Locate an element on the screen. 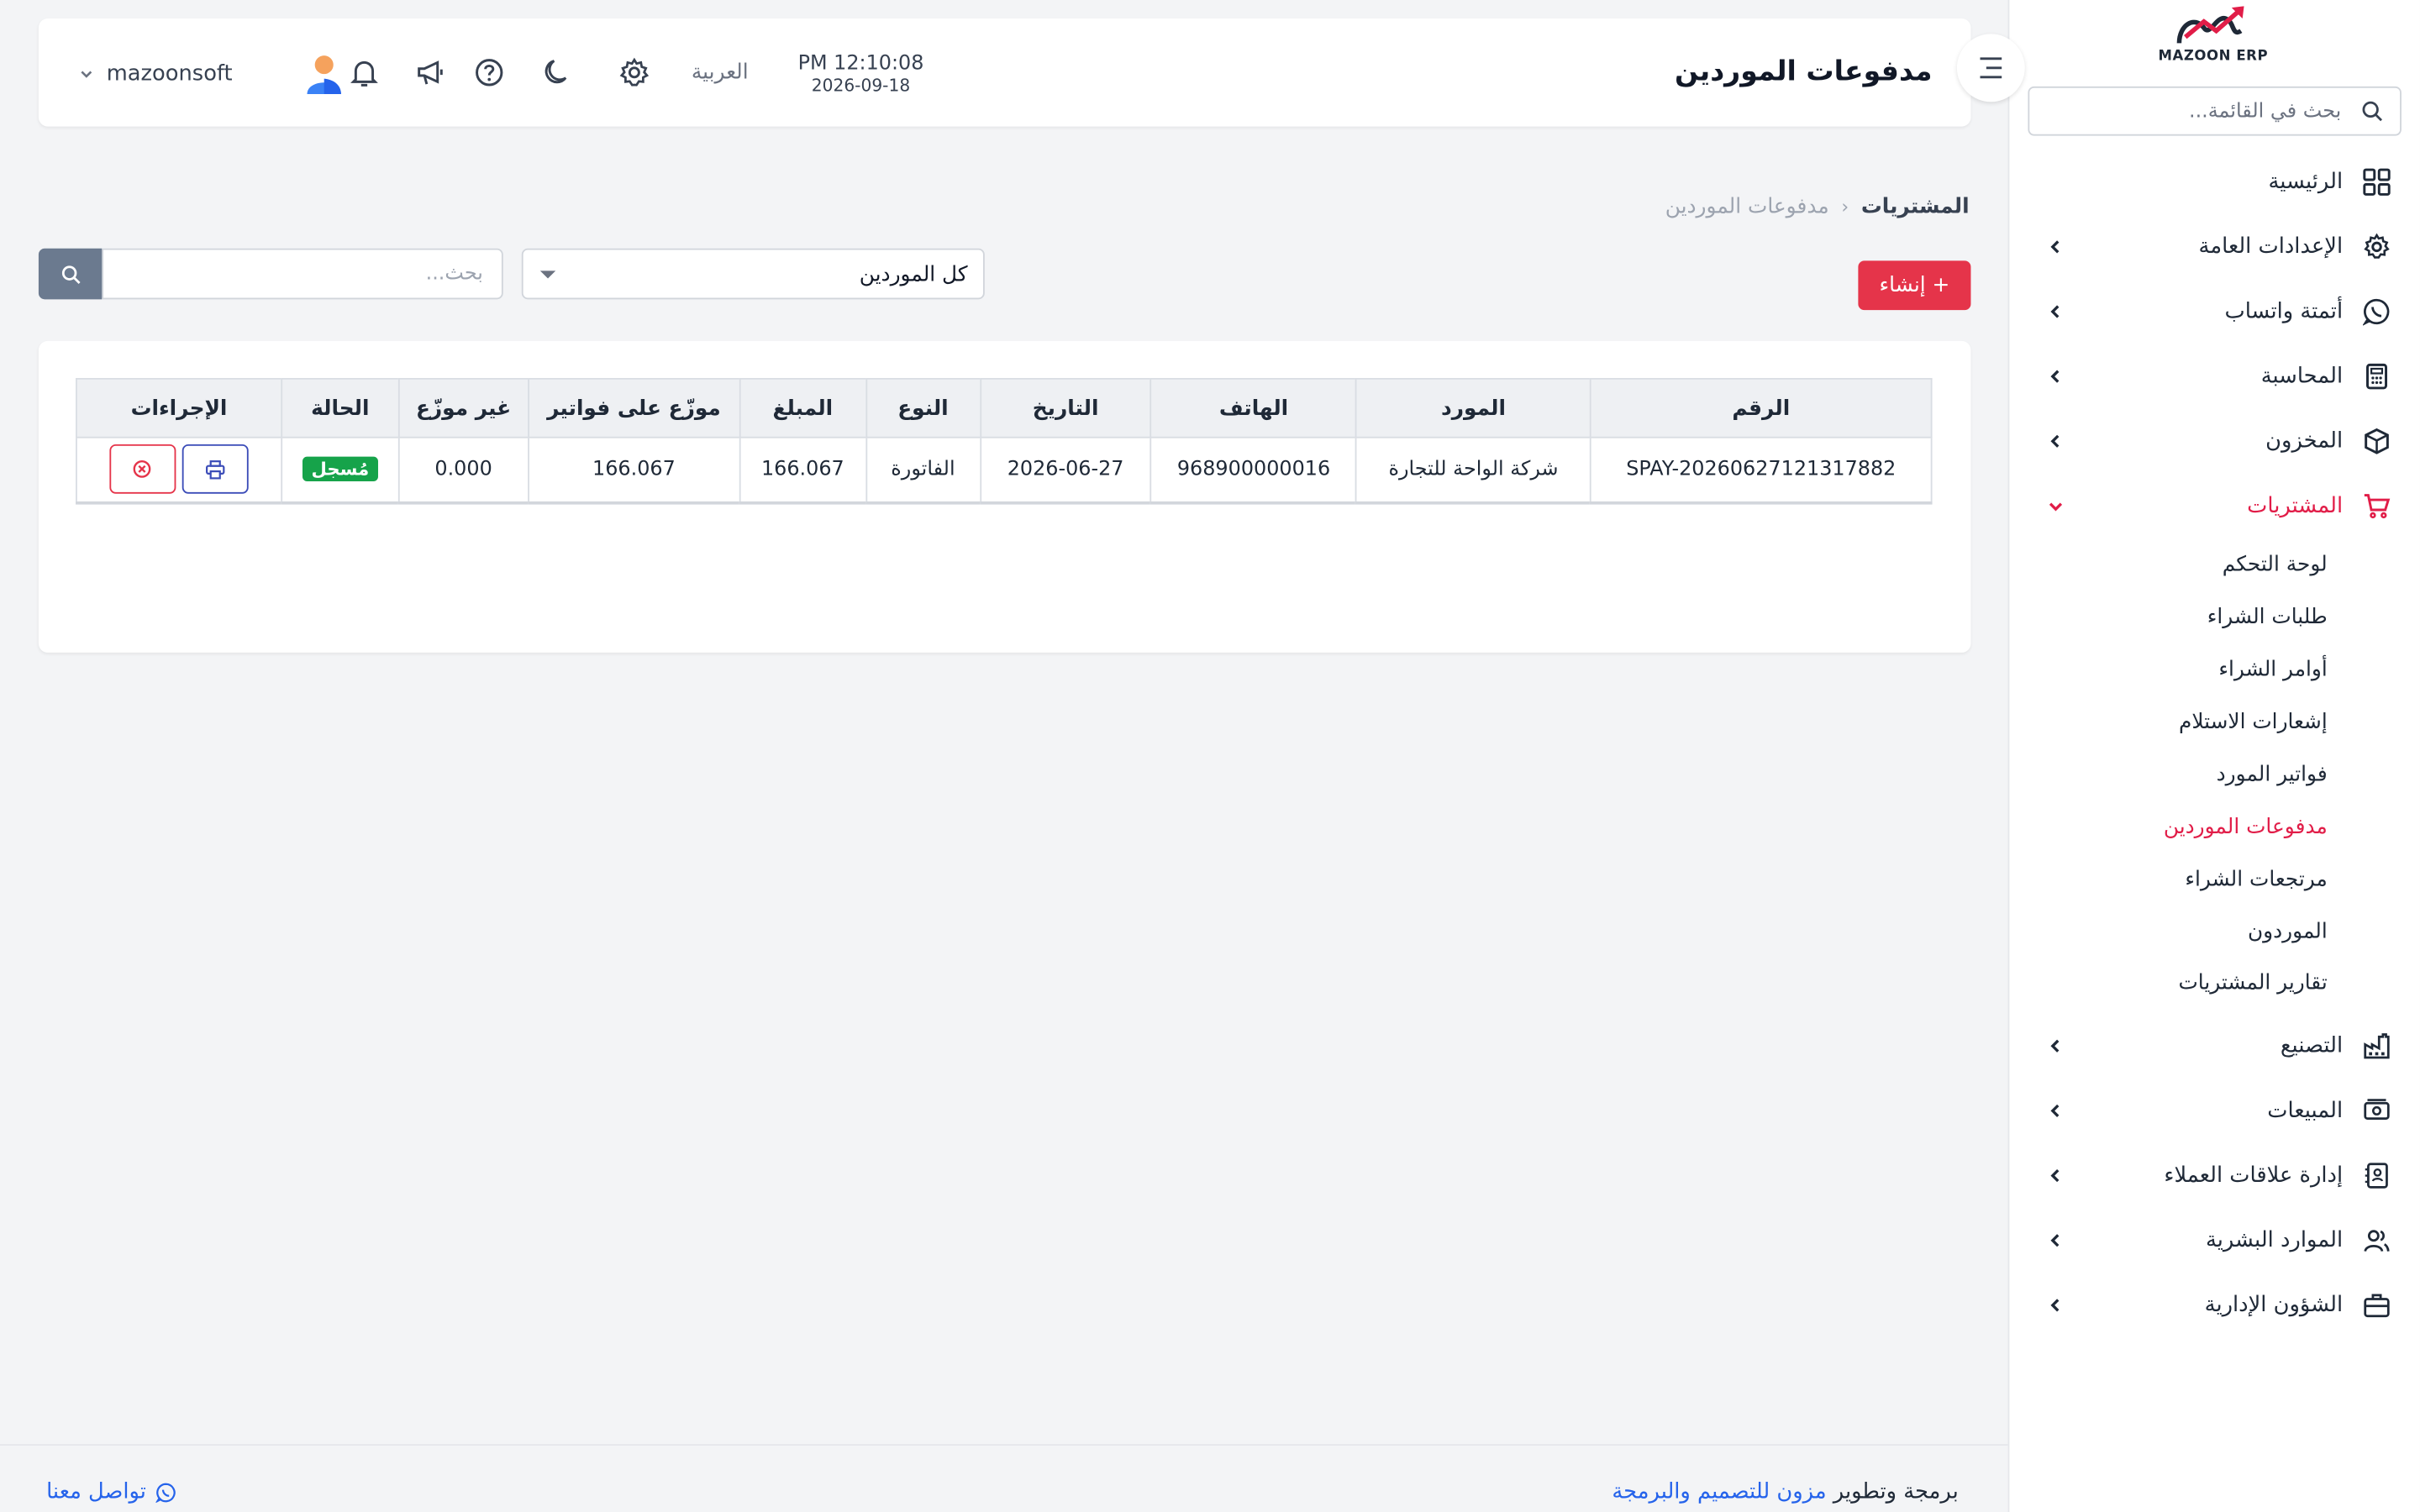 This screenshot has height=1512, width=2420. print-button is located at coordinates (216, 469).